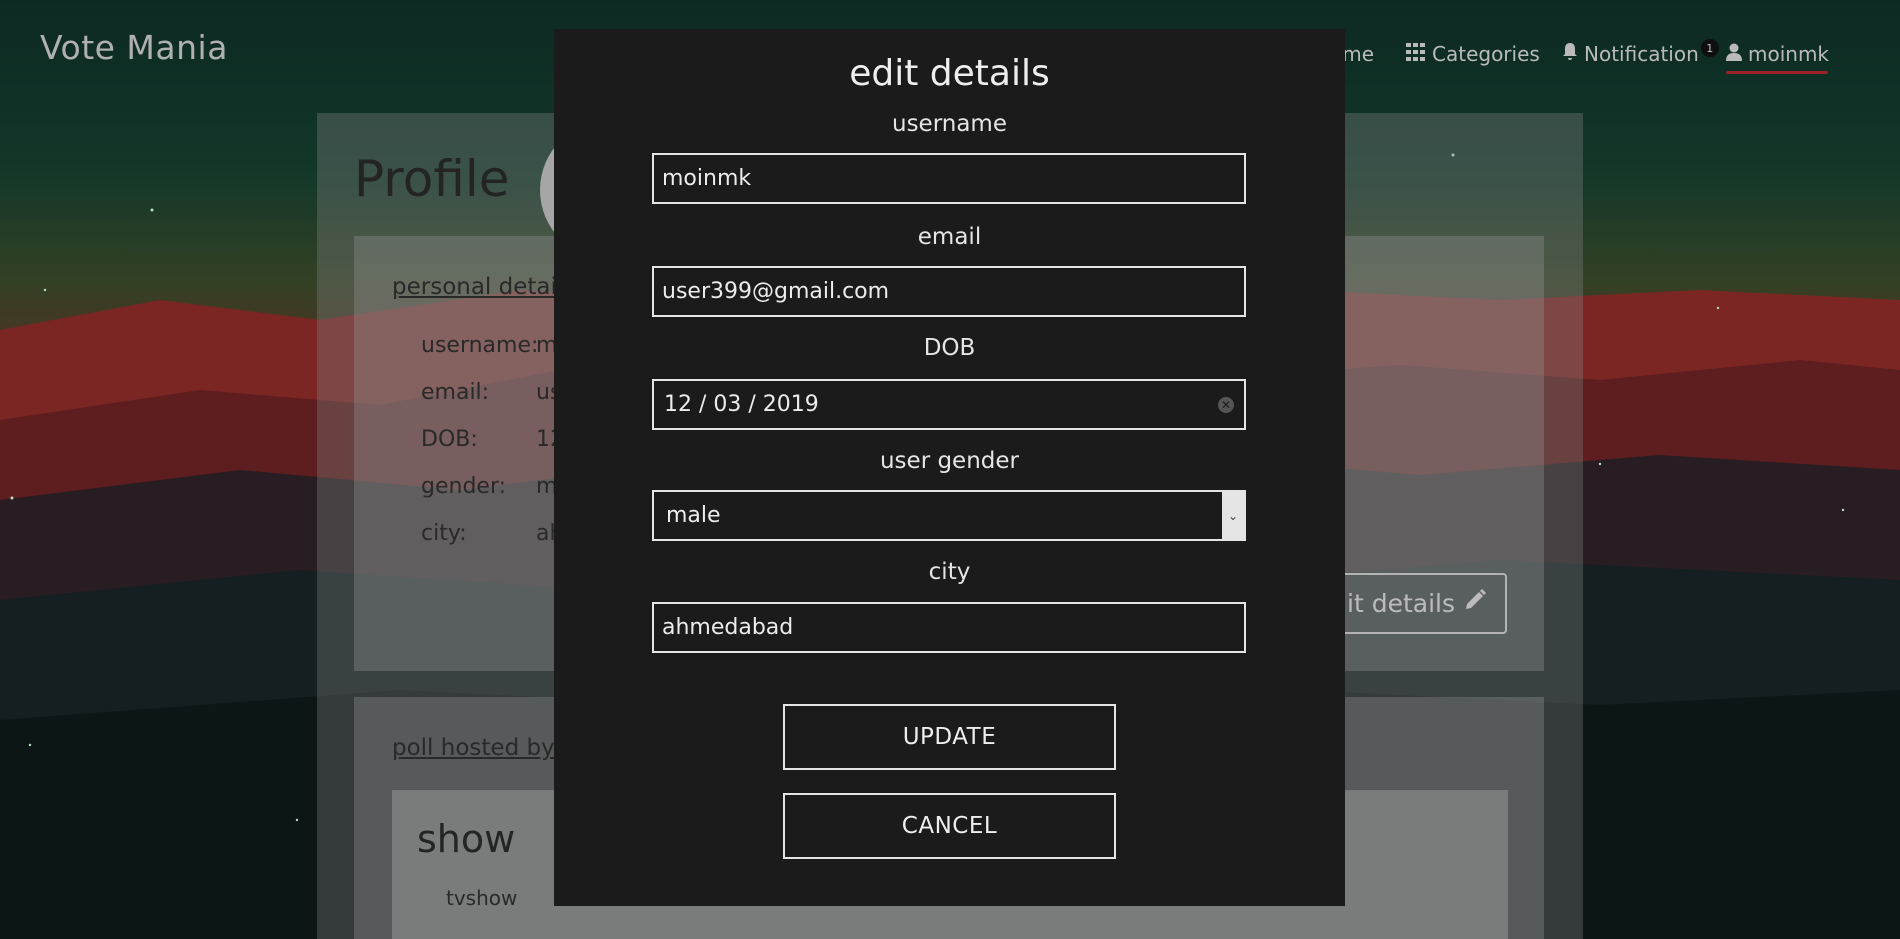 This screenshot has width=1900, height=939. Describe the element at coordinates (949, 404) in the screenshot. I see `dob-input: 12 / 03 / 2019 ✕` at that location.